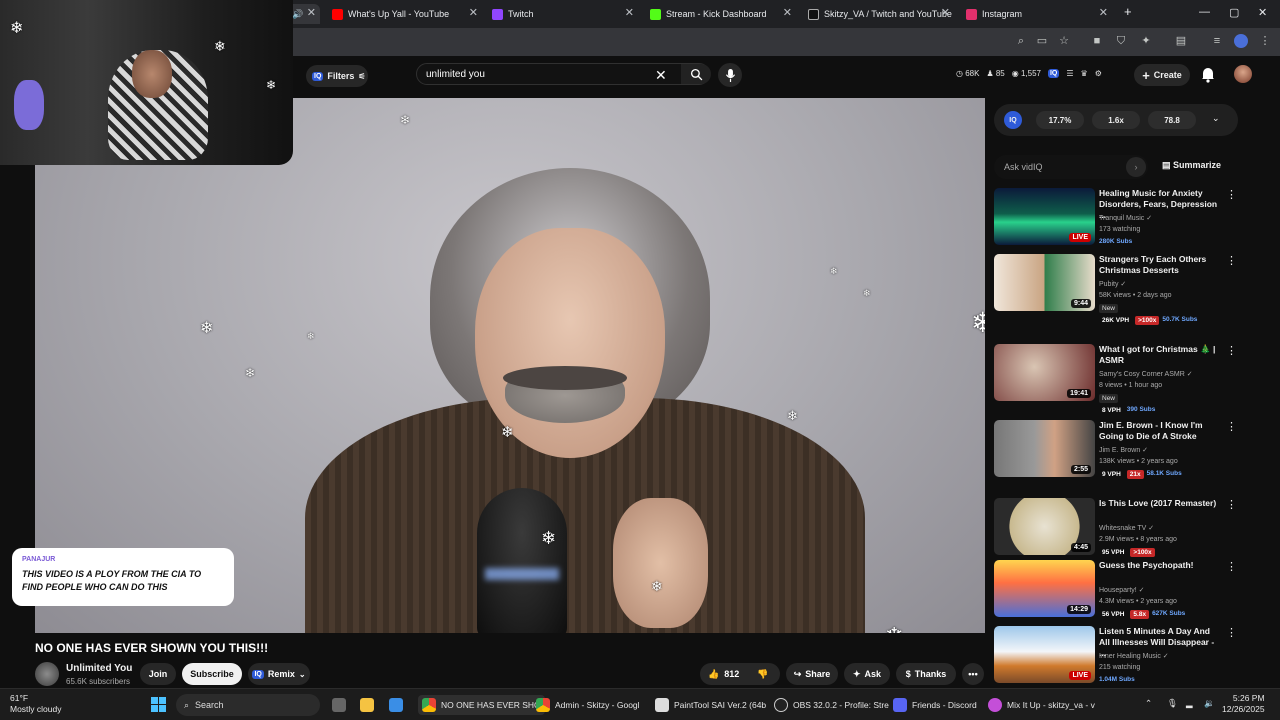  I want to click on more-actions-button: •••, so click(973, 674).